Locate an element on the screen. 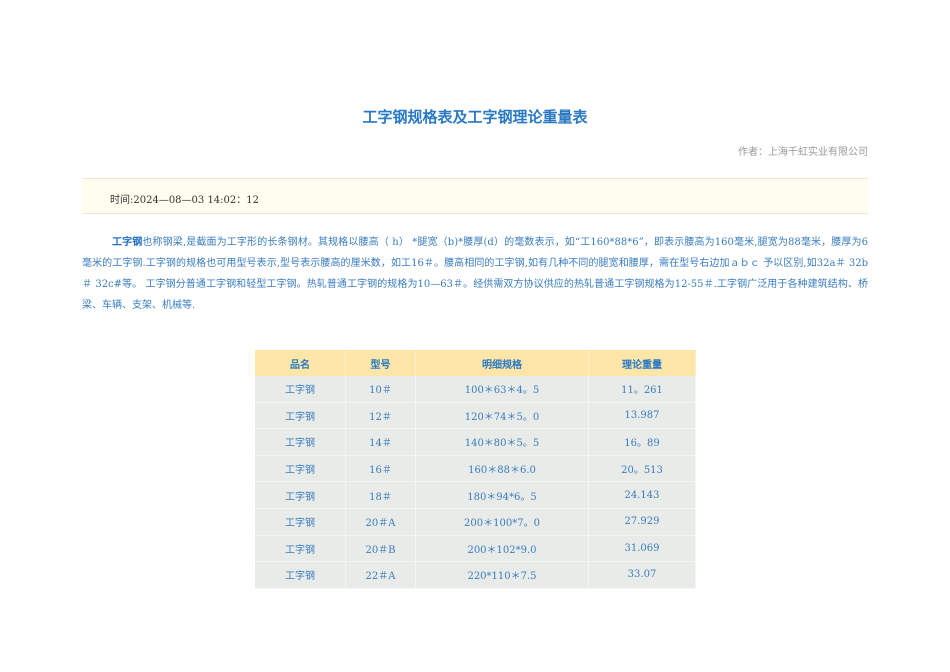 This screenshot has height=672, width=950. page-title: 工字钢规格表及工字钢理论重量表 is located at coordinates (475, 117).